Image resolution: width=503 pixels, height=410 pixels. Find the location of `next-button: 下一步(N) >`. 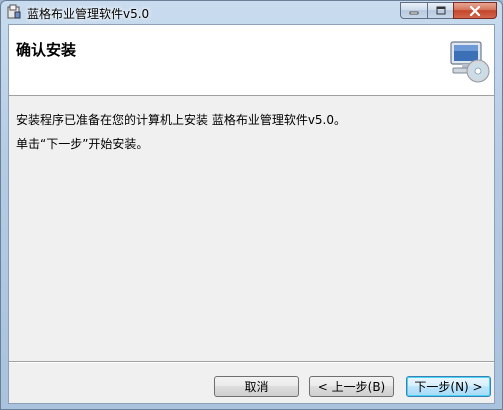

next-button: 下一步(N) > is located at coordinates (448, 386).